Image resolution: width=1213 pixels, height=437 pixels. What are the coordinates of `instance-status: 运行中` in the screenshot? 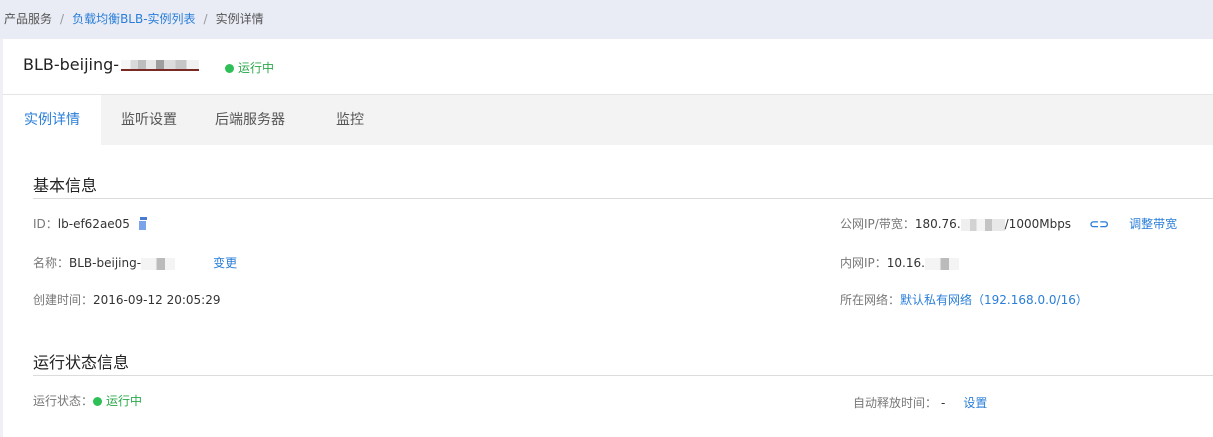 It's located at (249, 67).